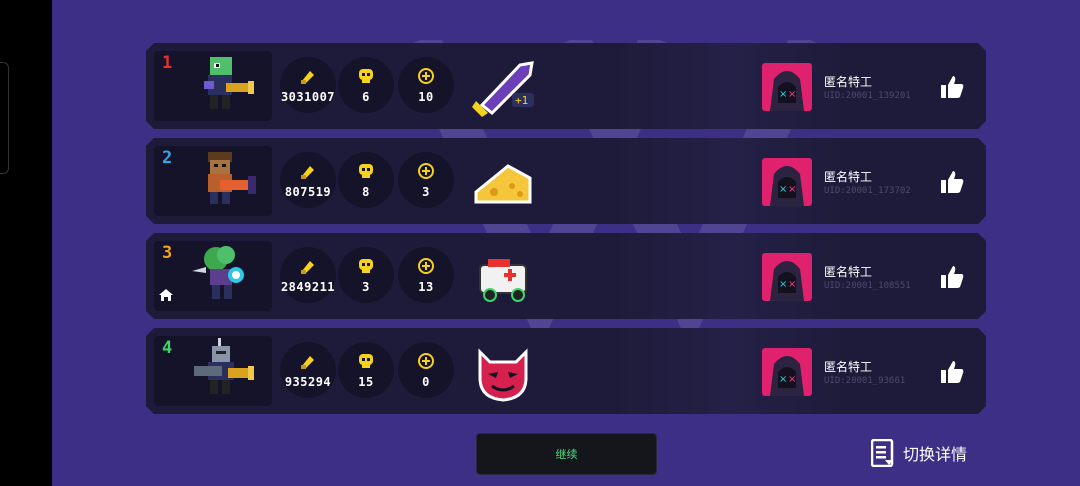  I want to click on side-notch, so click(4, 118).